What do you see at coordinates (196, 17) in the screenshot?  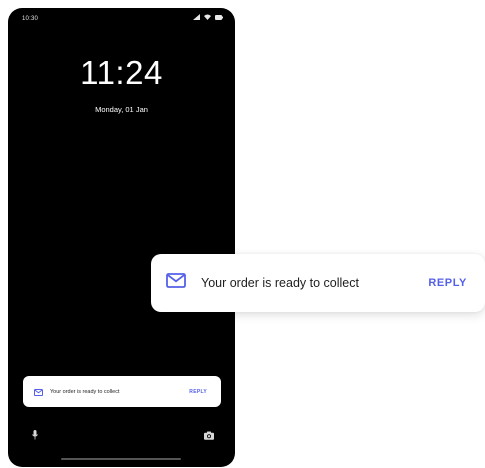 I see `signal-icon` at bounding box center [196, 17].